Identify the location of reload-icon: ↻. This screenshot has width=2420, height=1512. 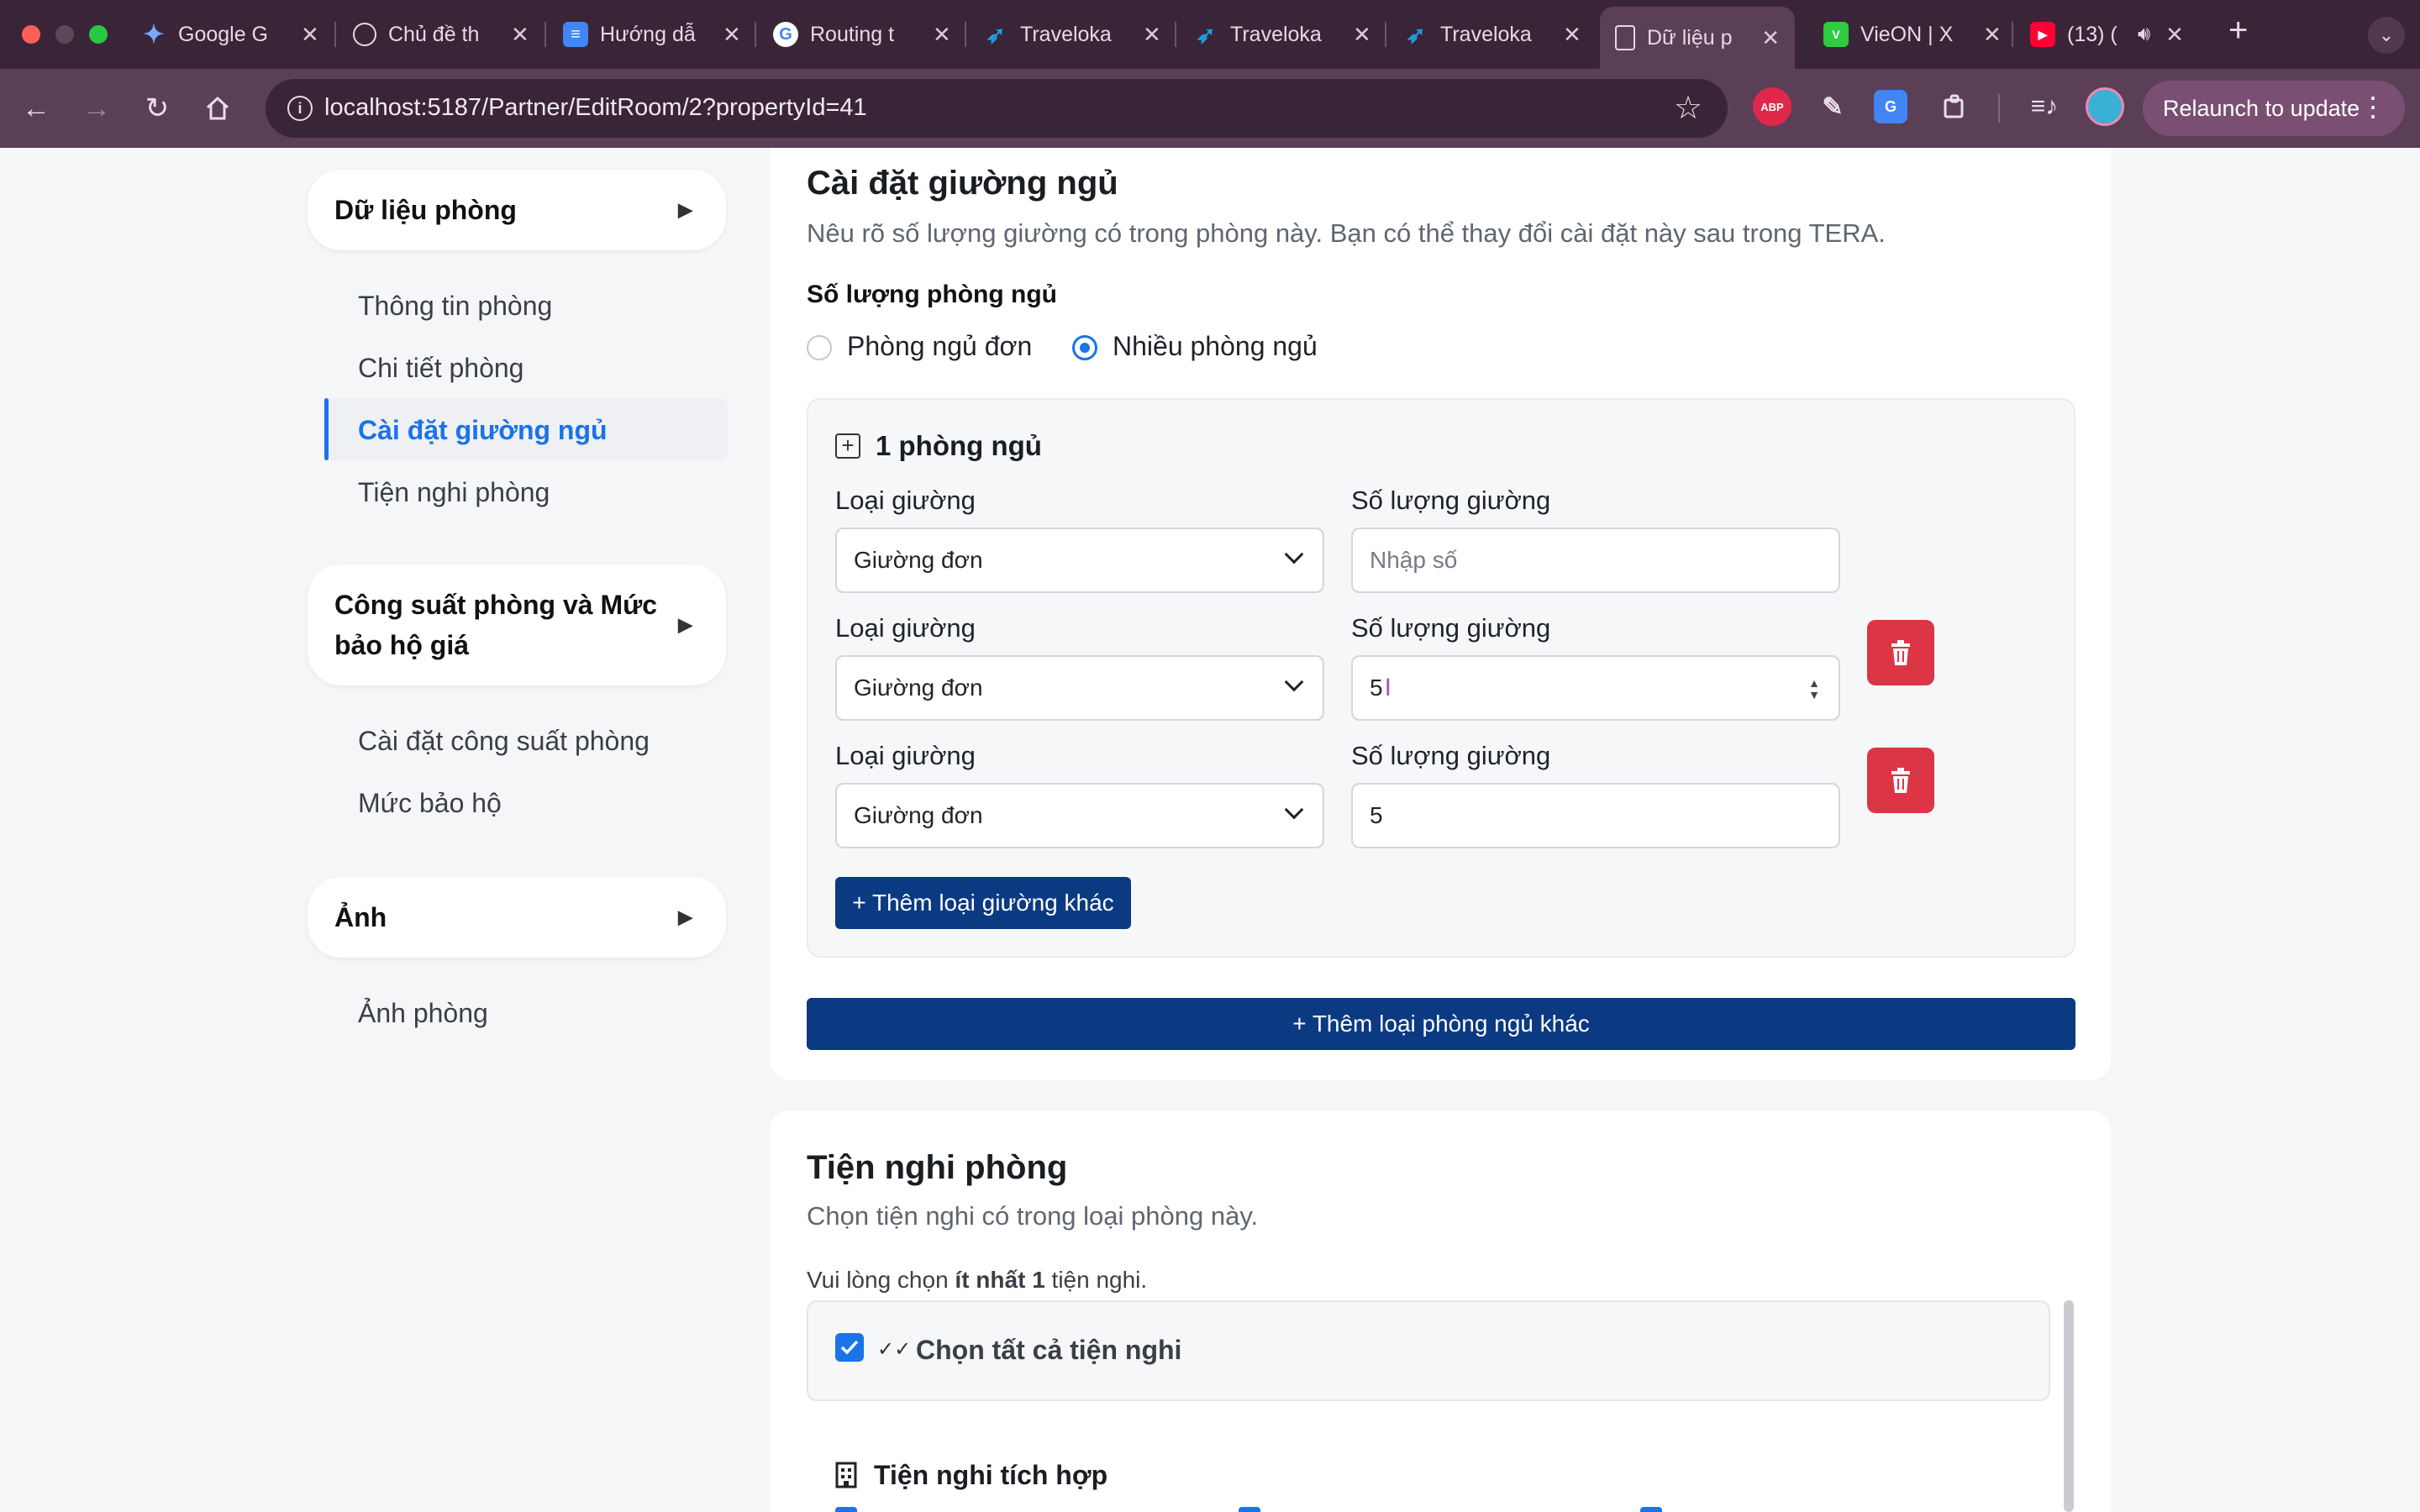
(157, 108).